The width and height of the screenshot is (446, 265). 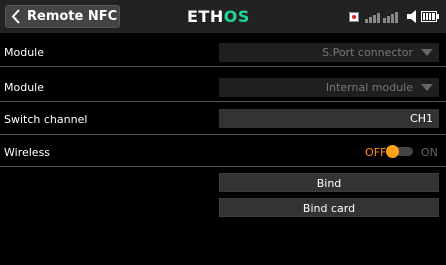 I want to click on page-title: Remote NFC, so click(x=72, y=16).